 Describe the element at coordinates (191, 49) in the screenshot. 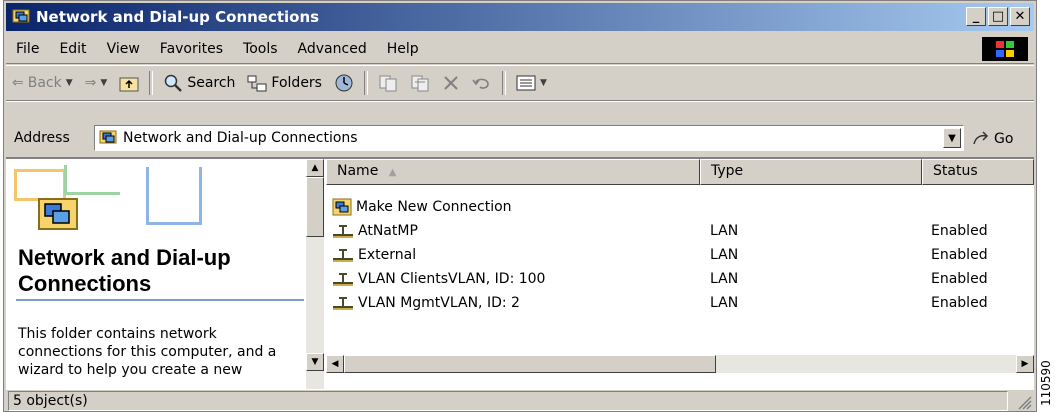

I see `menu-favorites: Favorites` at that location.